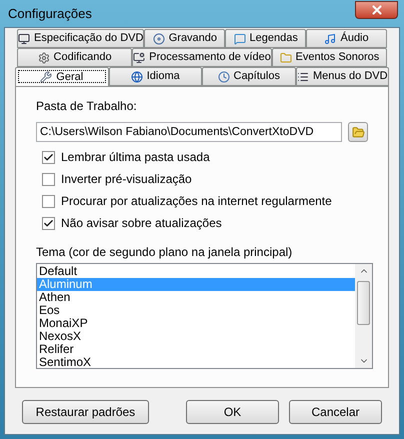 This screenshot has height=439, width=404. I want to click on disc-icon, so click(158, 38).